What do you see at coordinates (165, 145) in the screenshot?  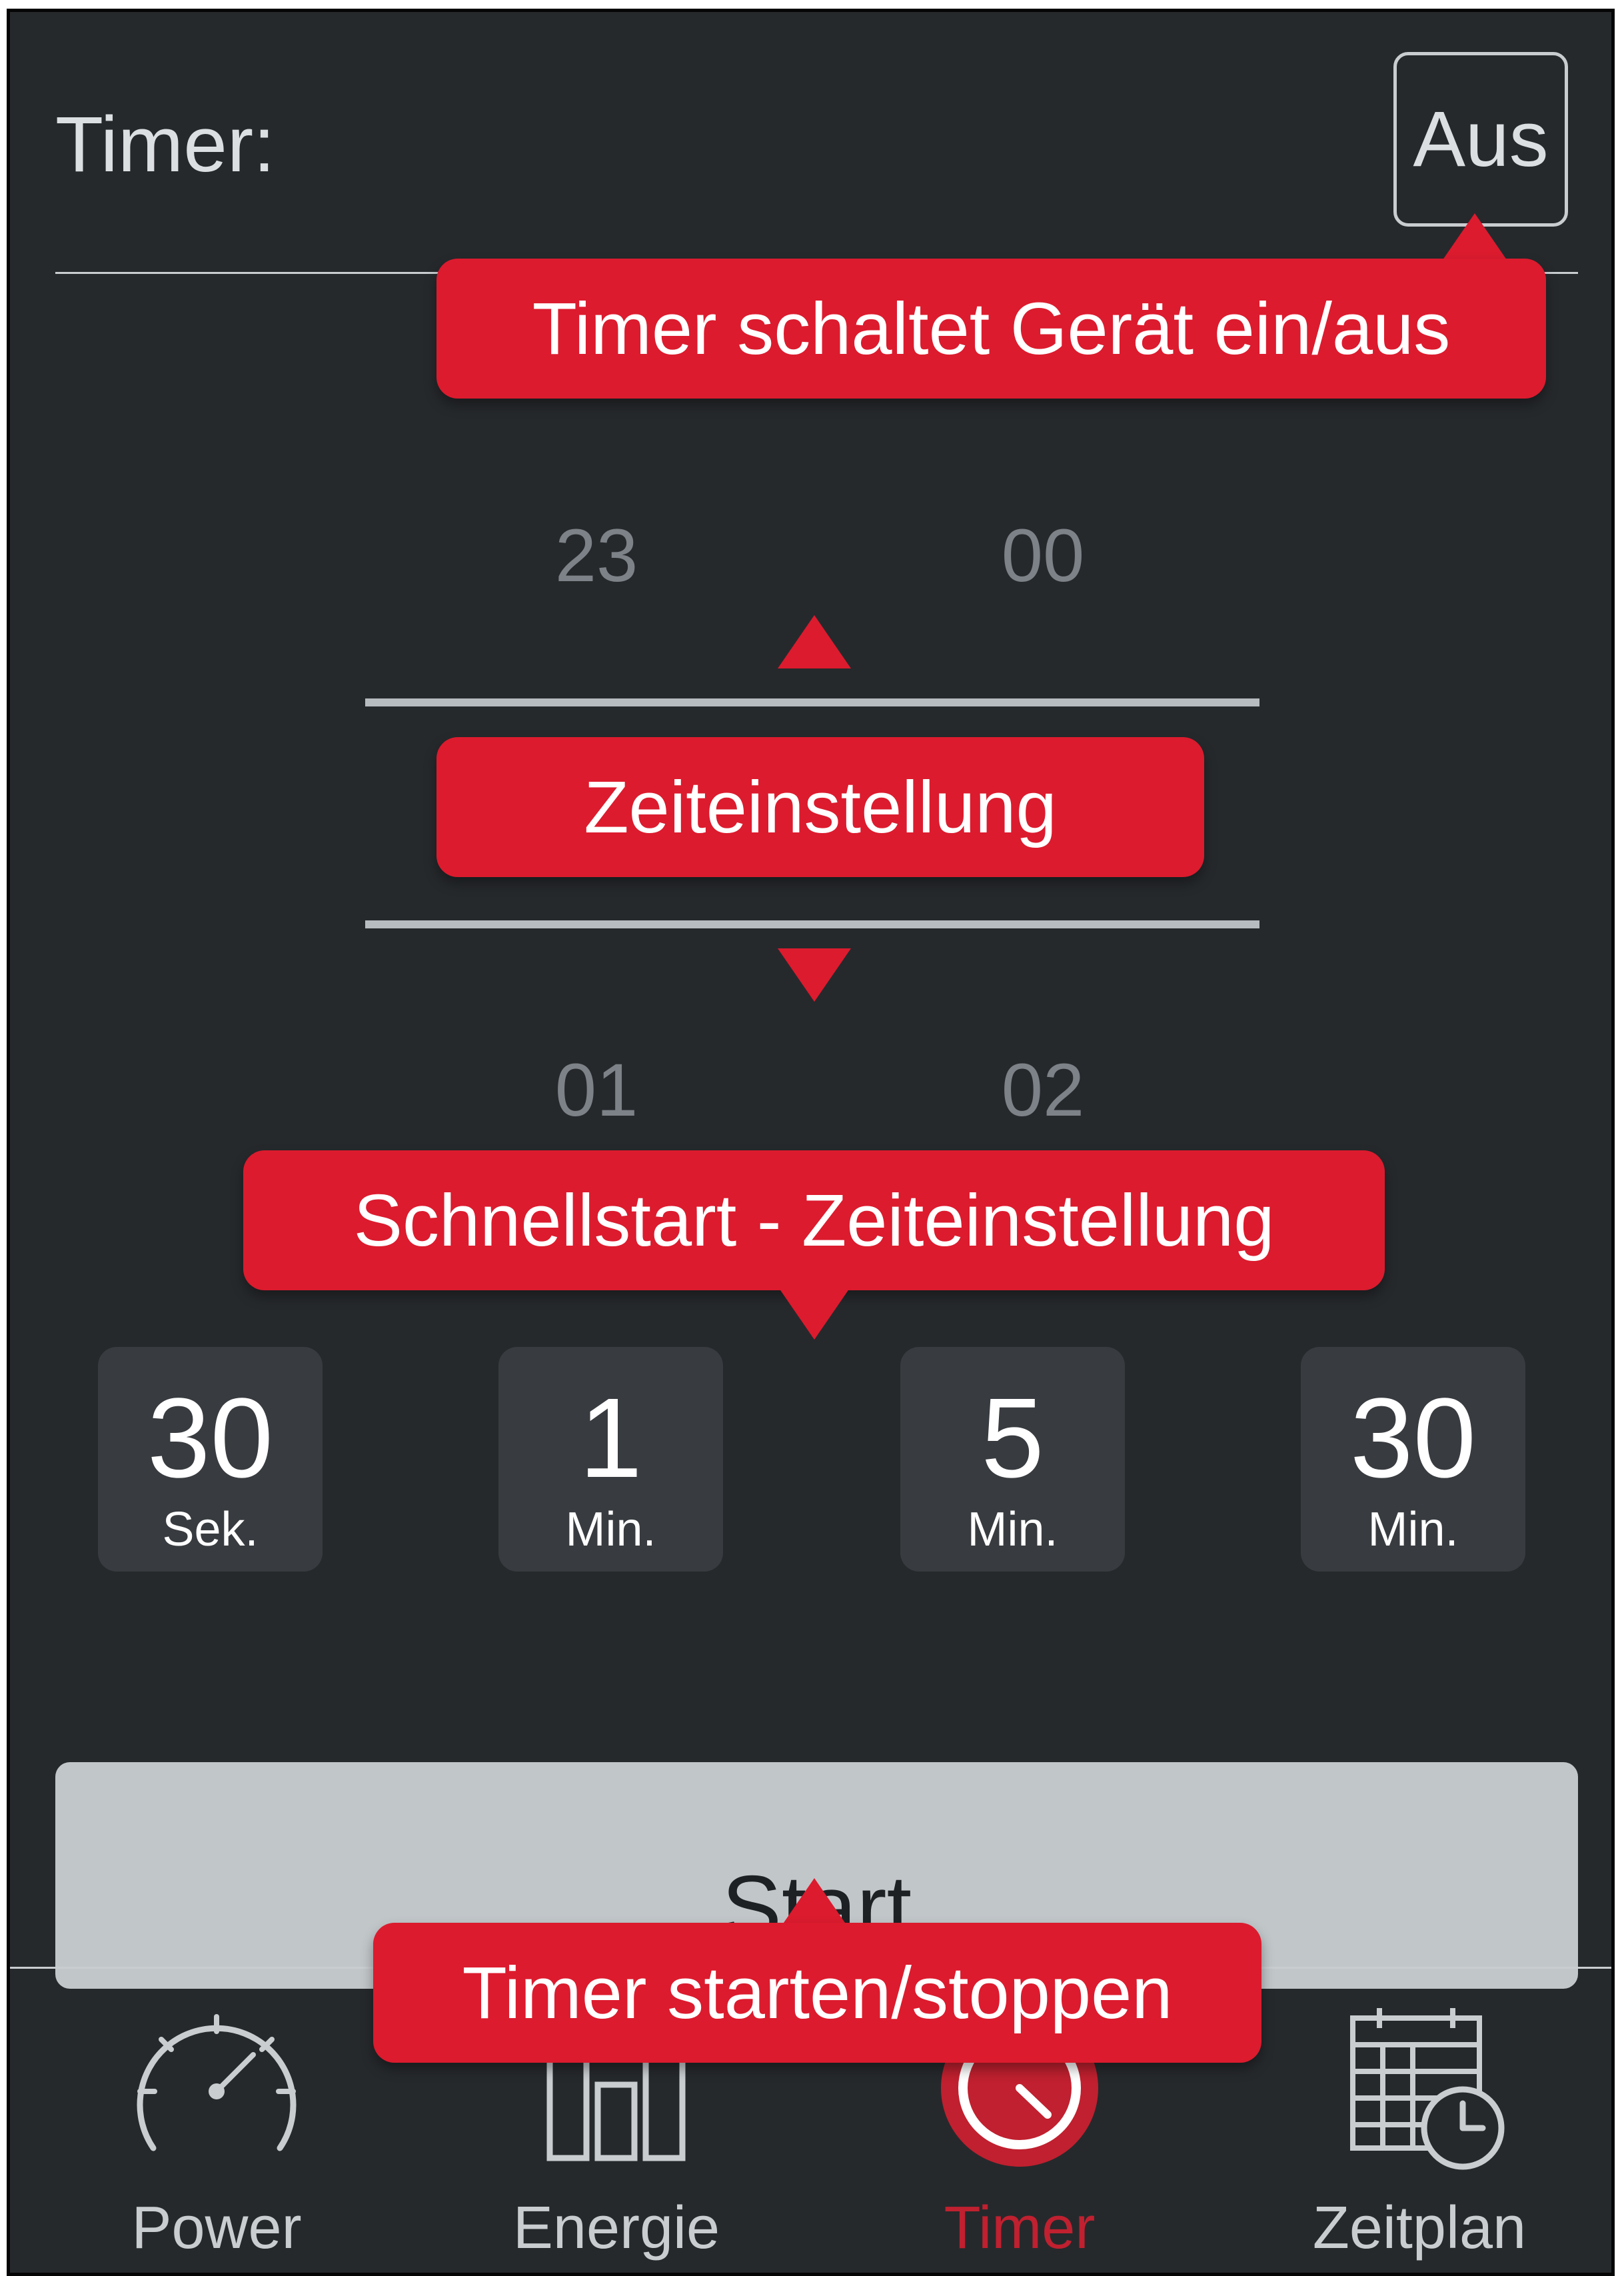 I see `page-title: Timer:` at bounding box center [165, 145].